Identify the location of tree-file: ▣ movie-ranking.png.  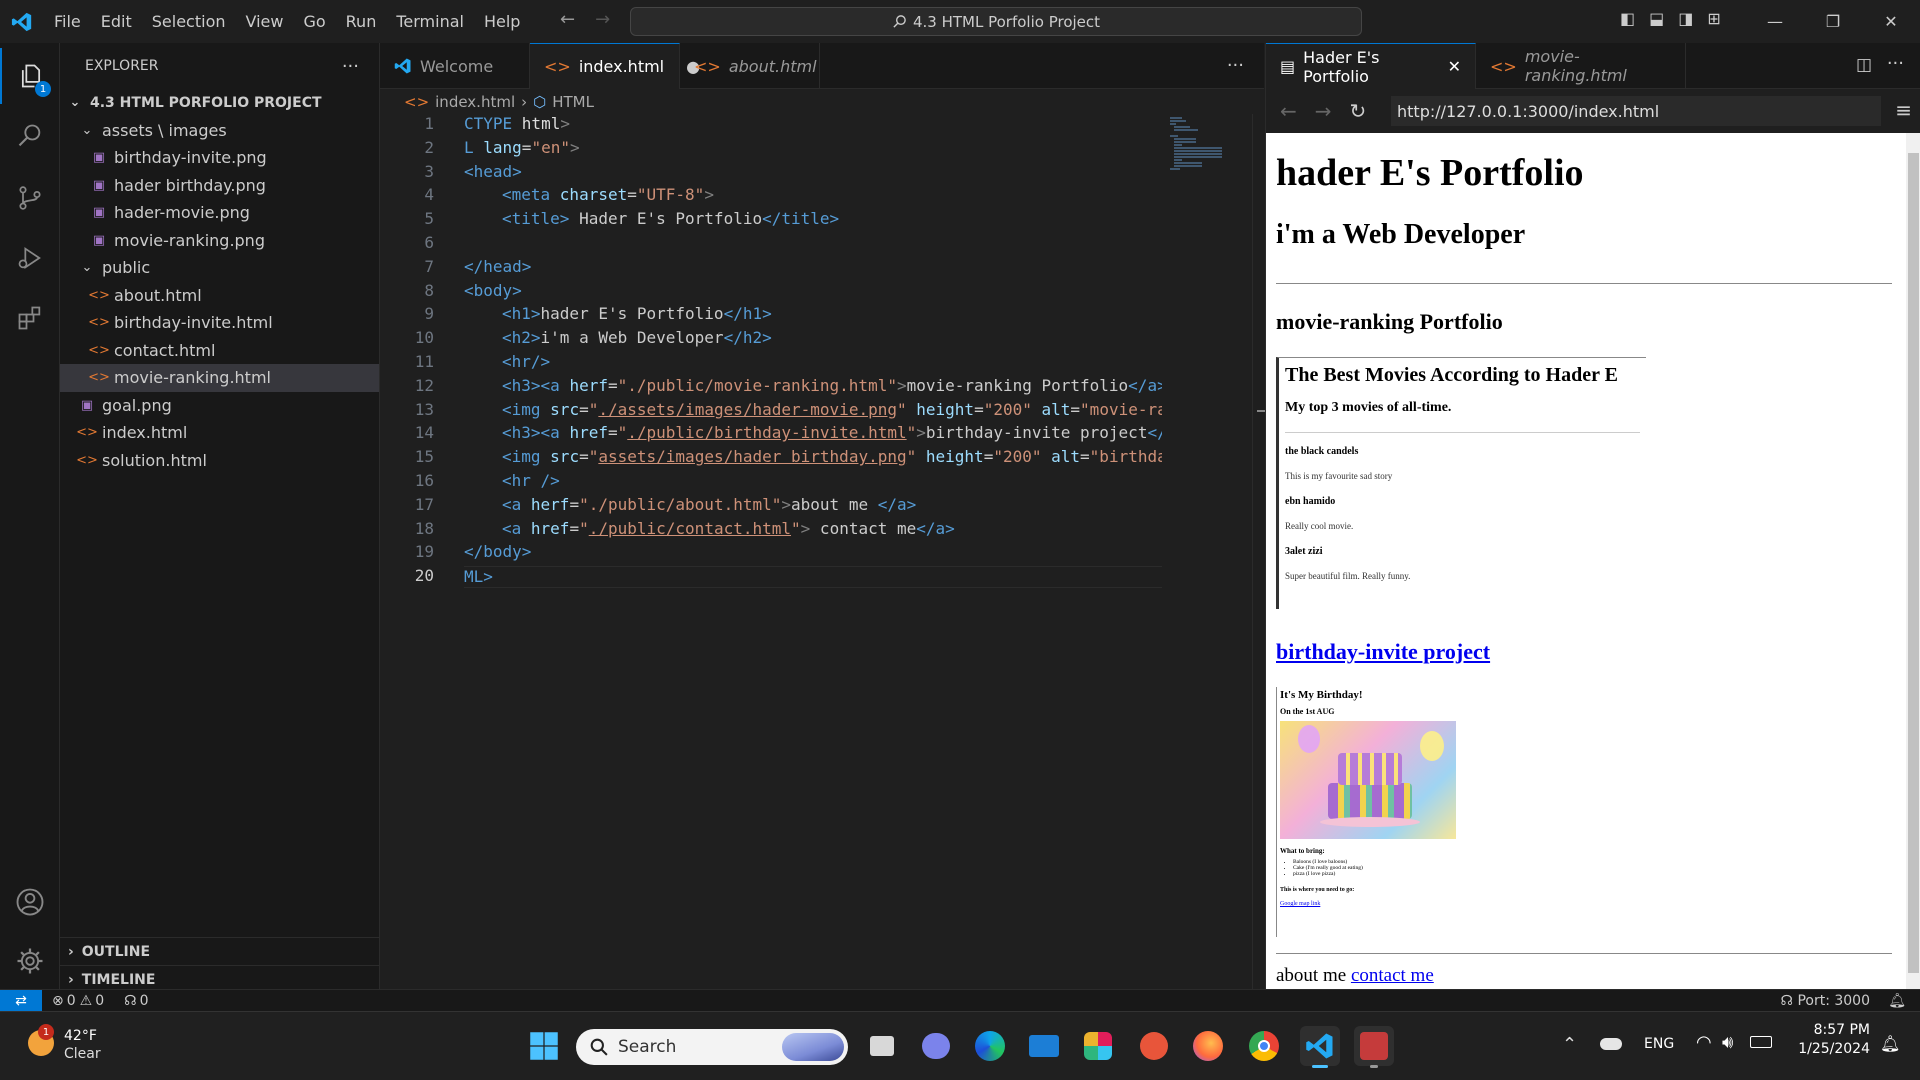
(219, 241).